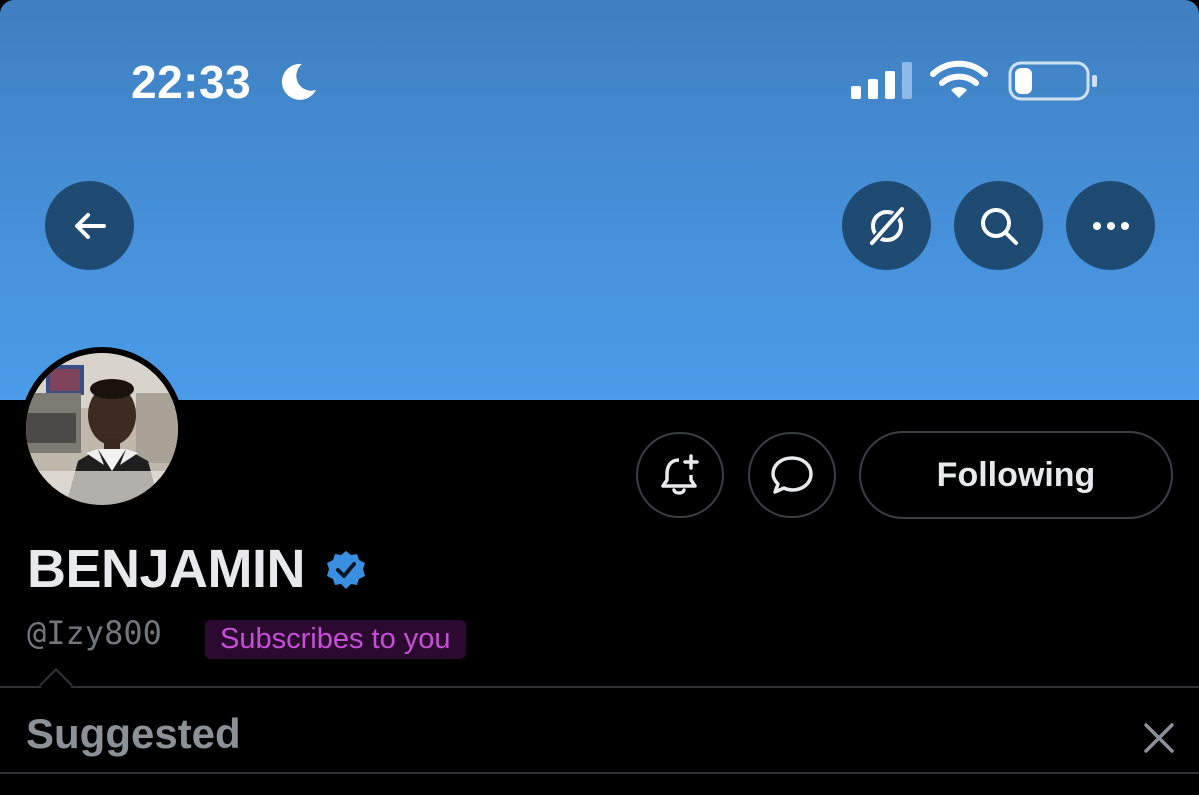 The image size is (1199, 795). Describe the element at coordinates (133, 733) in the screenshot. I see `suggested-heading: Suggested` at that location.